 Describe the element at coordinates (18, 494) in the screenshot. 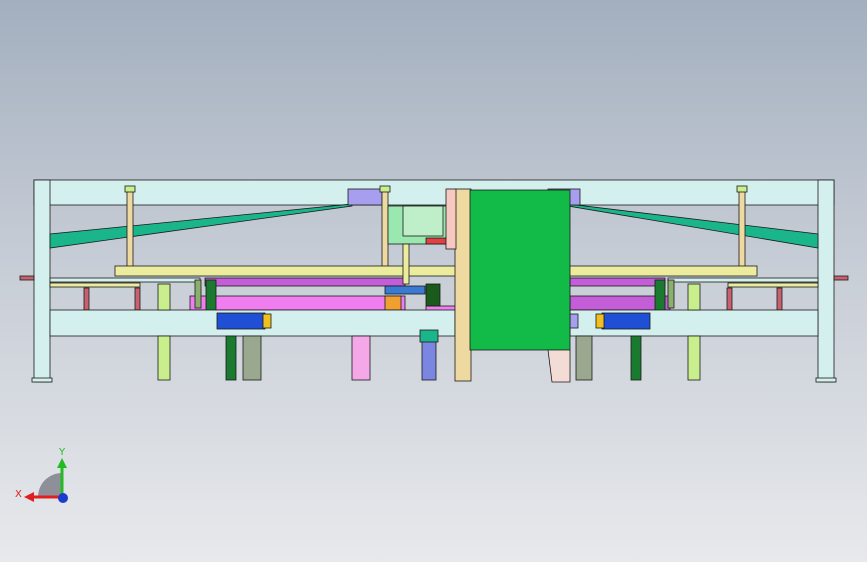

I see `triad-x-label: X` at that location.